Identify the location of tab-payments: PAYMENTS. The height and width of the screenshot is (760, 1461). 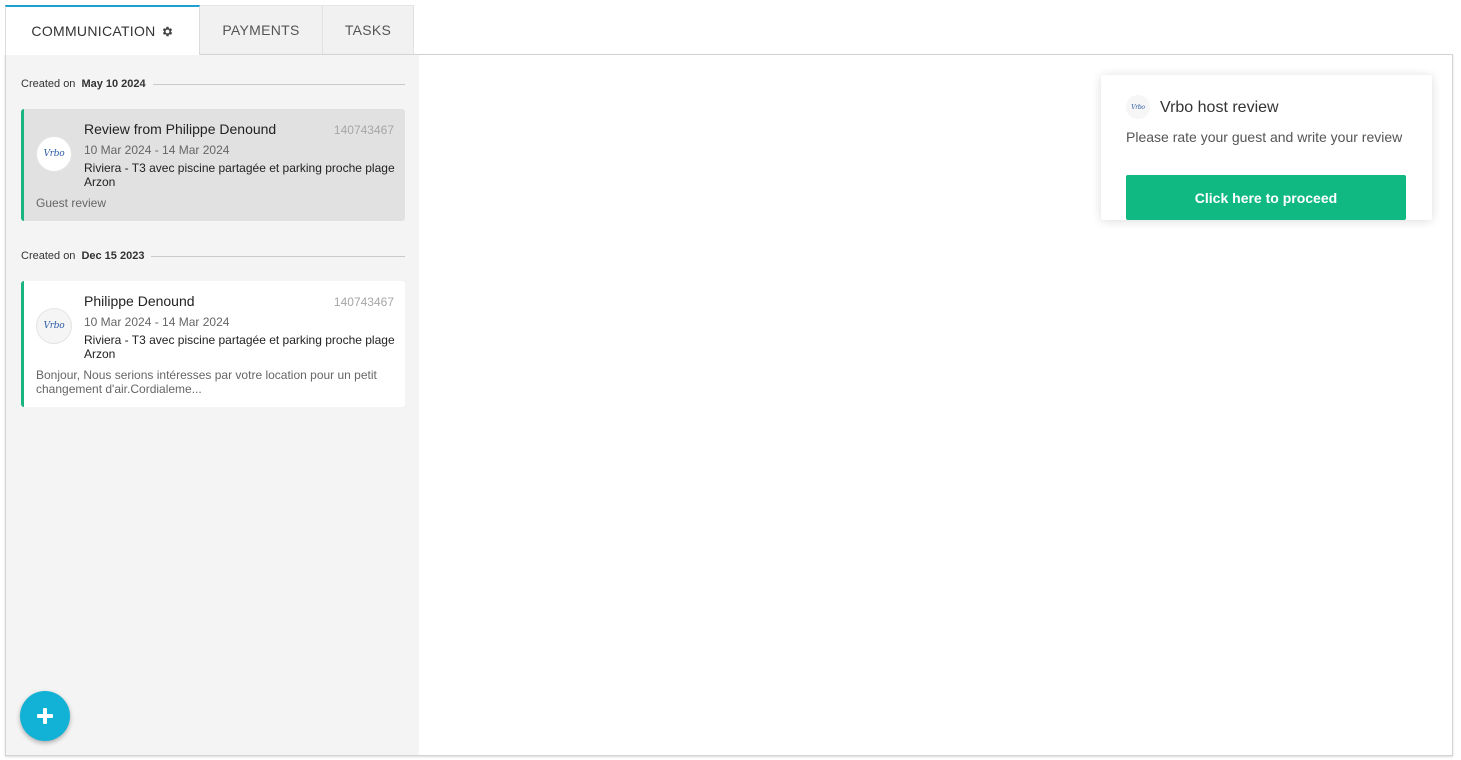
(261, 29).